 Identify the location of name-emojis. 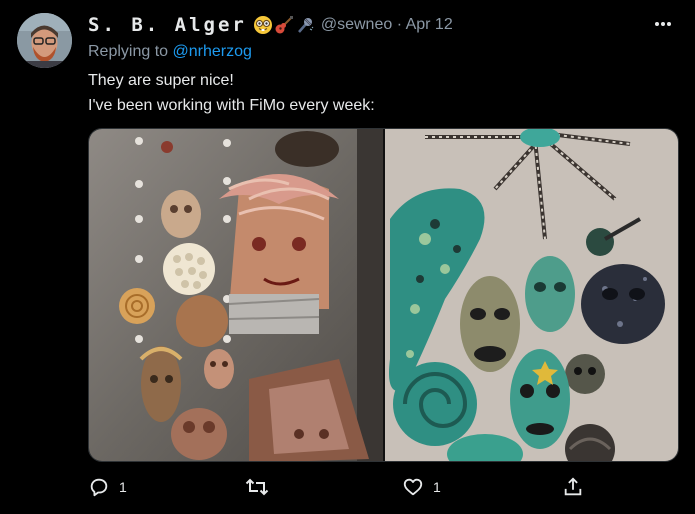
(284, 25).